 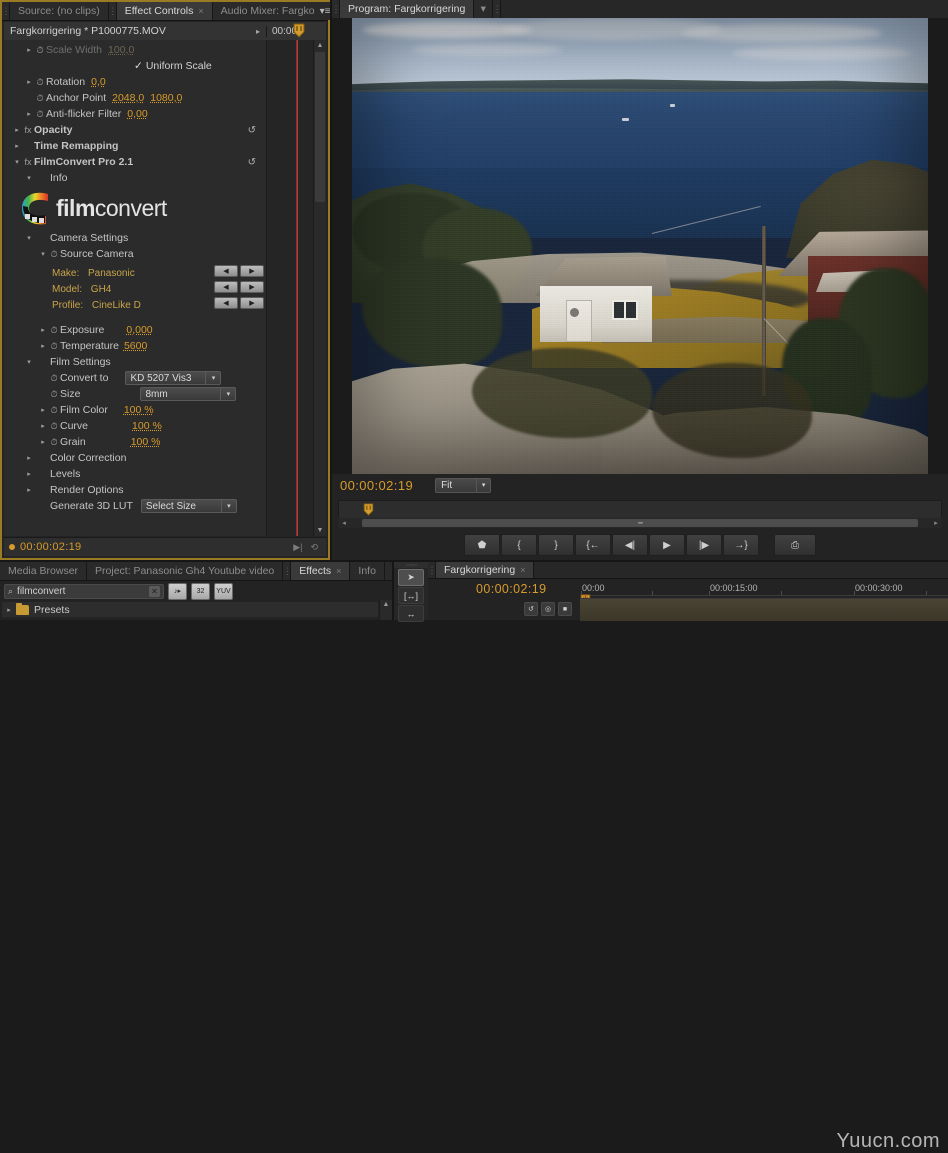 I want to click on profile-next-button: ▶, so click(x=252, y=303).